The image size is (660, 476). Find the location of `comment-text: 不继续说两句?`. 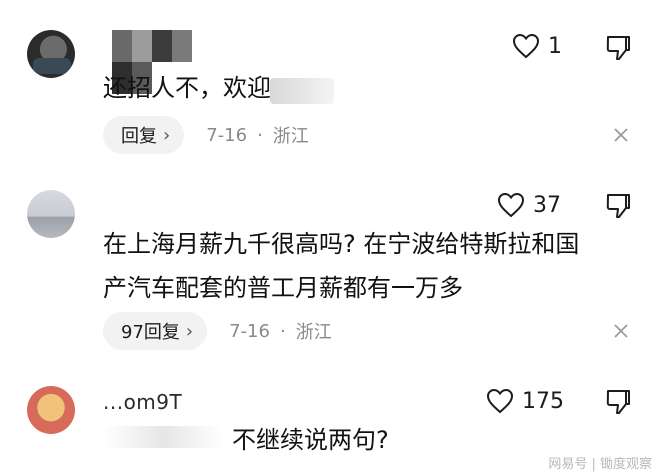

comment-text: 不继续说两句? is located at coordinates (310, 440).